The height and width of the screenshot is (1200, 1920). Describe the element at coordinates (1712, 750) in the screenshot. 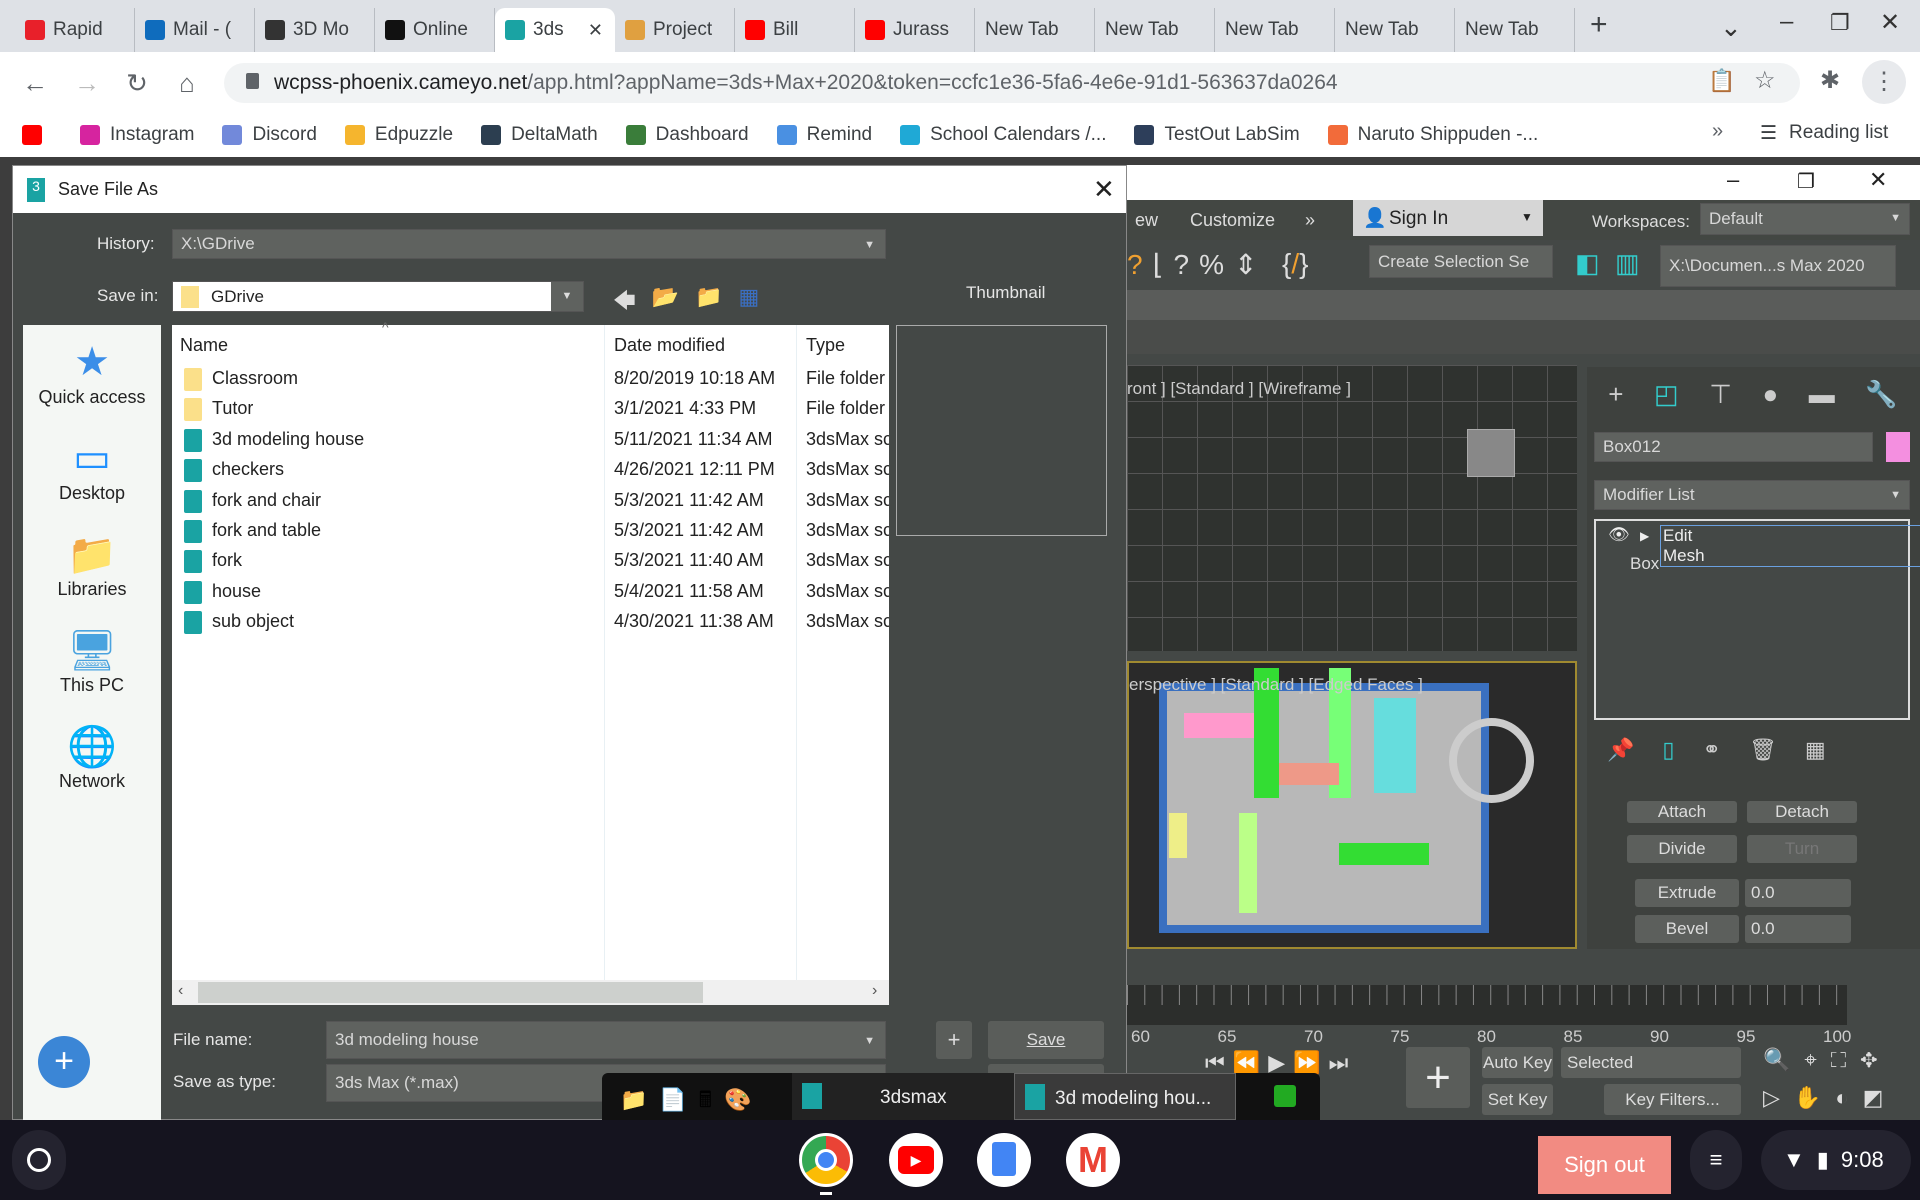

I see `make-unique-icon: ⚭` at that location.